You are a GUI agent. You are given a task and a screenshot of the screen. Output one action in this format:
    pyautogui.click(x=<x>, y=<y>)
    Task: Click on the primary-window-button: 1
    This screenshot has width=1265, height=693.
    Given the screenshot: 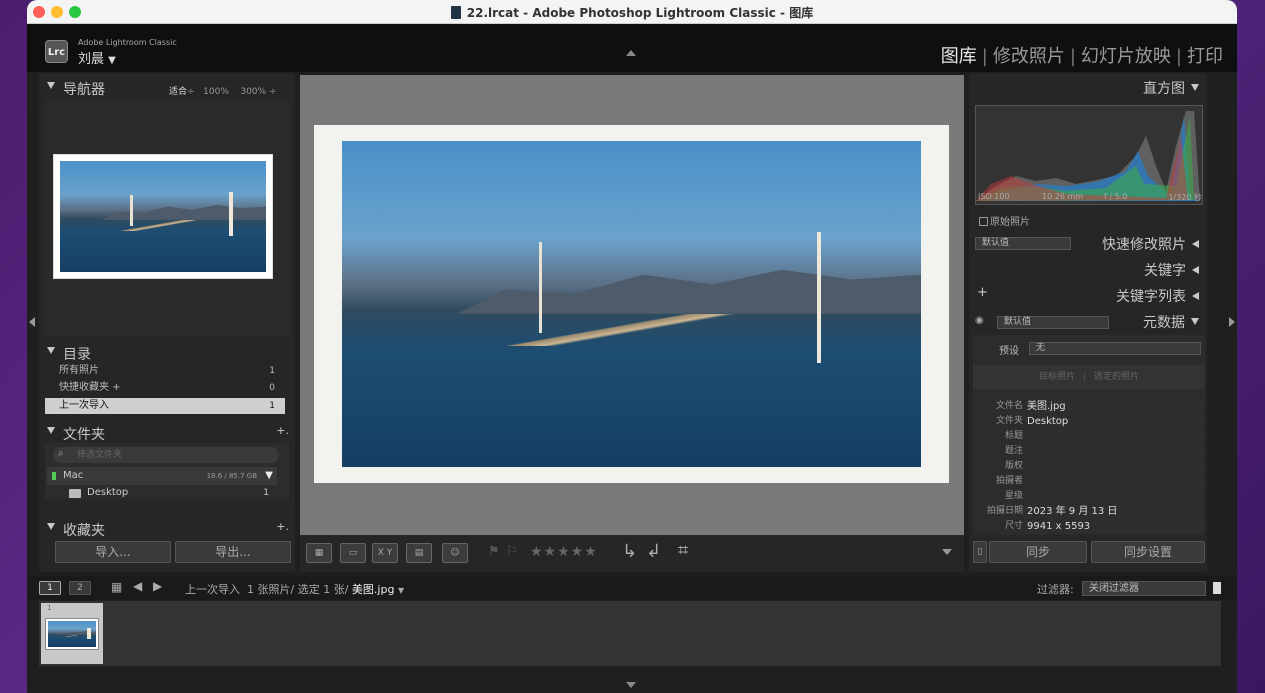 What is the action you would take?
    pyautogui.click(x=50, y=588)
    